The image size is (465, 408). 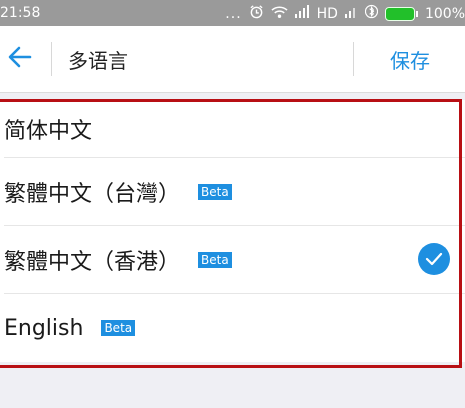 I want to click on page-title: 多语言, so click(x=98, y=61).